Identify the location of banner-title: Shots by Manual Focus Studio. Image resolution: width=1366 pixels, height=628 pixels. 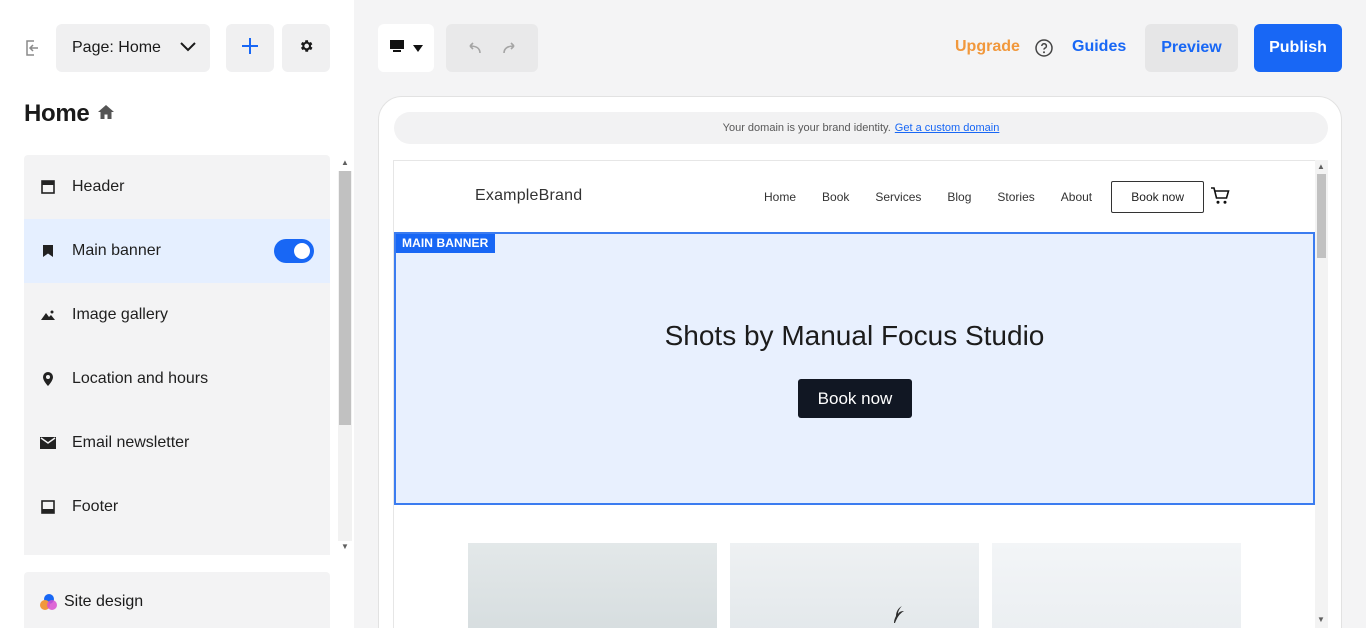
(854, 336).